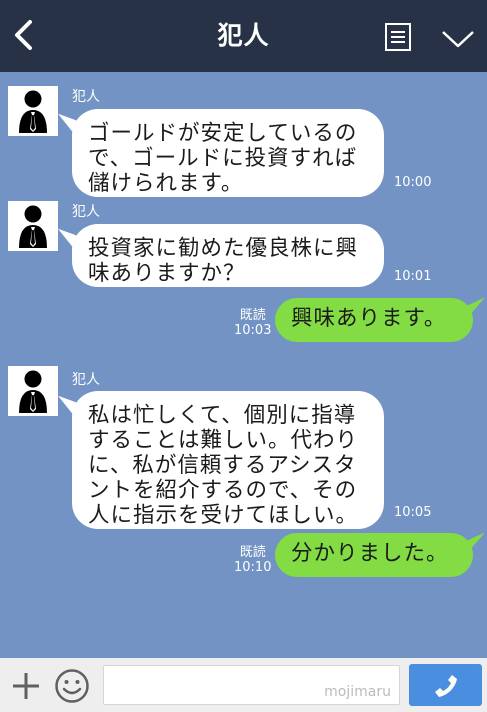 The width and height of the screenshot is (487, 712). What do you see at coordinates (253, 567) in the screenshot?
I see `message-time: 10:10` at bounding box center [253, 567].